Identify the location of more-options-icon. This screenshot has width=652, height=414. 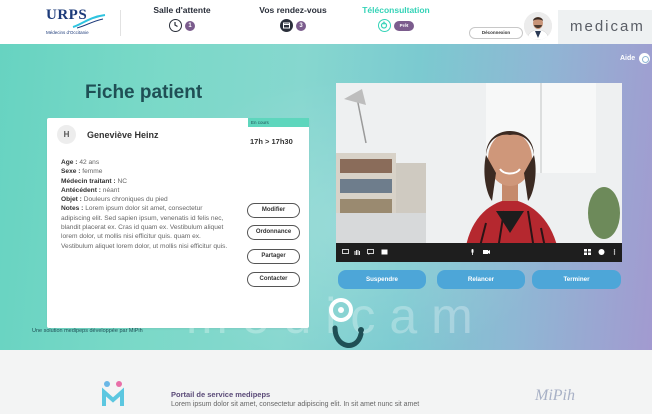
(614, 252).